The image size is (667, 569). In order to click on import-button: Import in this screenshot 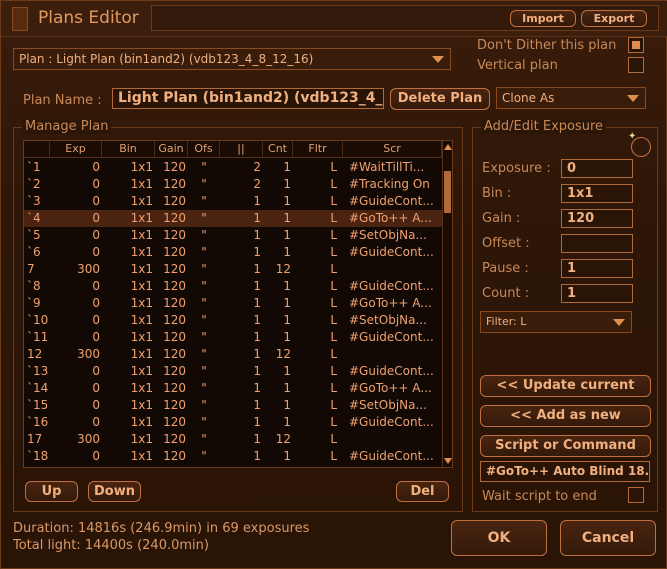, I will do `click(543, 18)`.